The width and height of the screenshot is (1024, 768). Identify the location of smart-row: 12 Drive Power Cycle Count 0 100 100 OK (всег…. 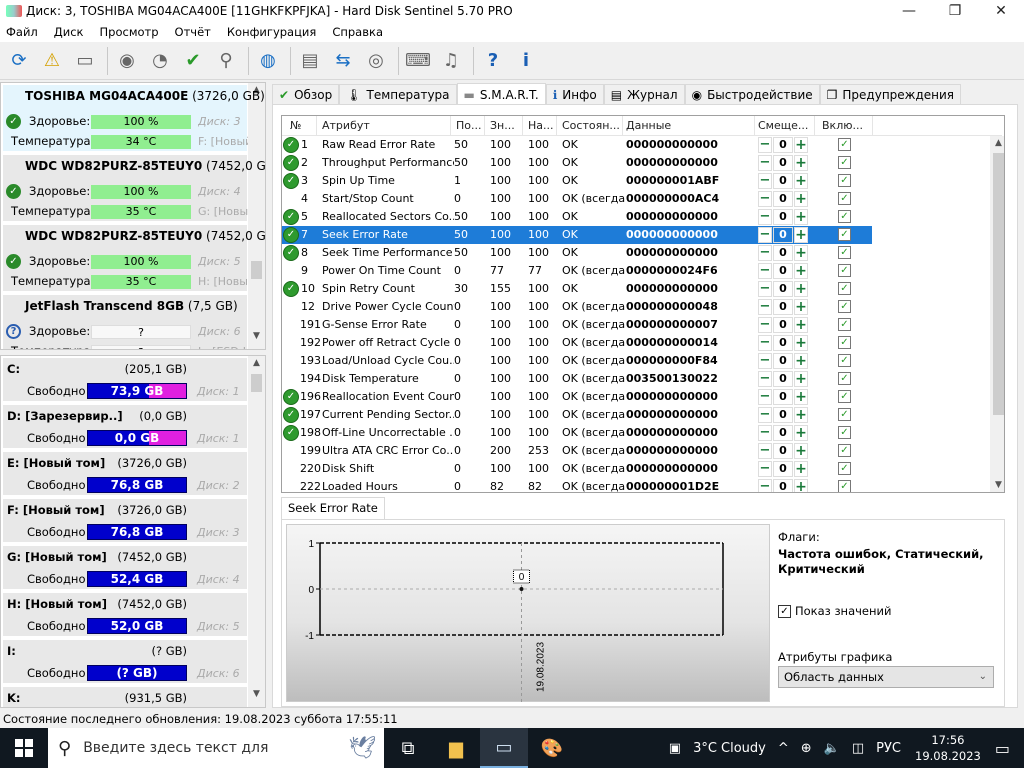
(577, 307).